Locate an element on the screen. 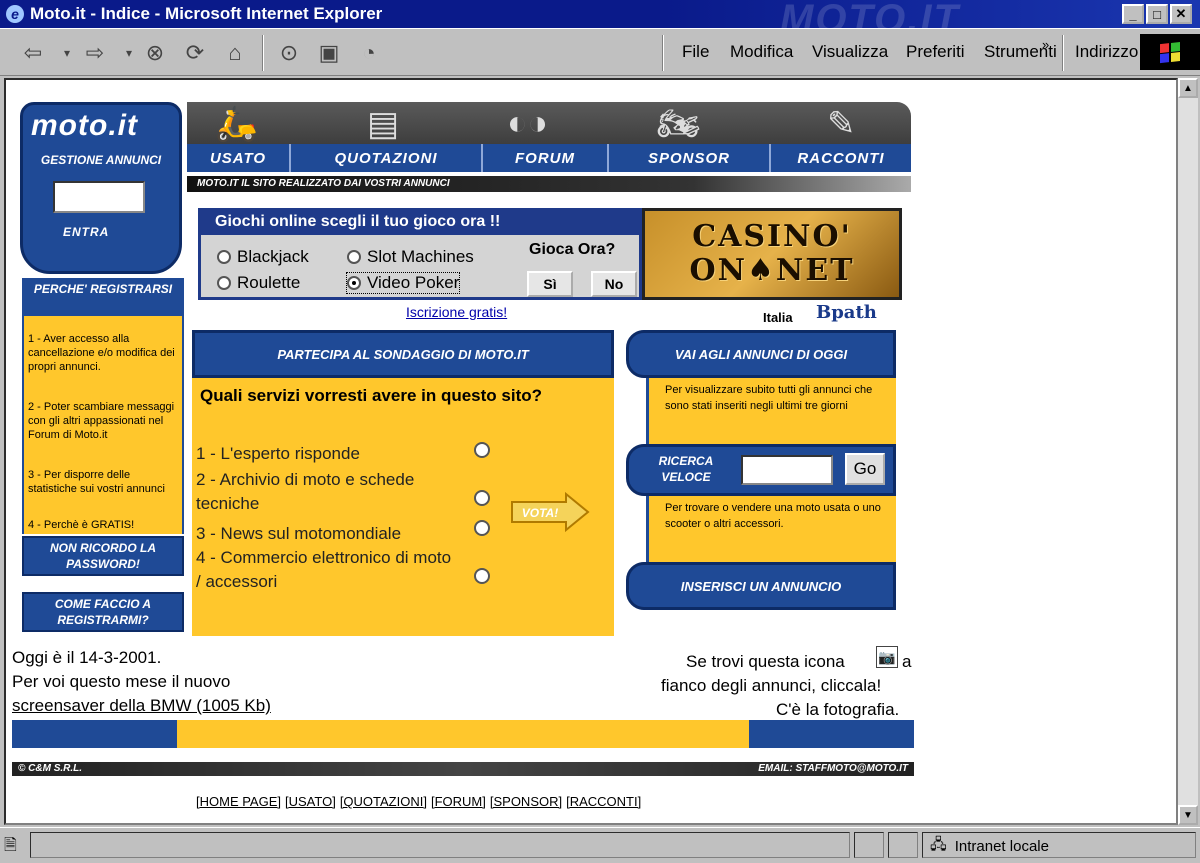 This screenshot has height=863, width=1200. masks-icon: ◐◑ is located at coordinates (528, 123).